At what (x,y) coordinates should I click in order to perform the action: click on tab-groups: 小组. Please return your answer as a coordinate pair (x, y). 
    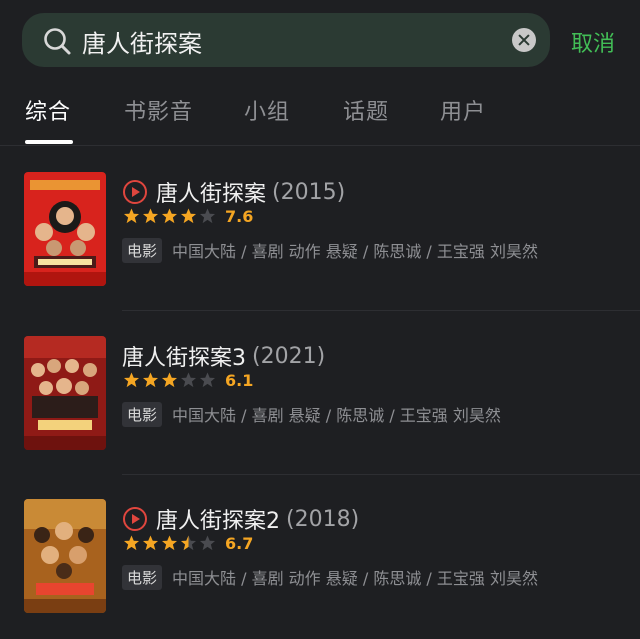
    Looking at the image, I should click on (267, 110).